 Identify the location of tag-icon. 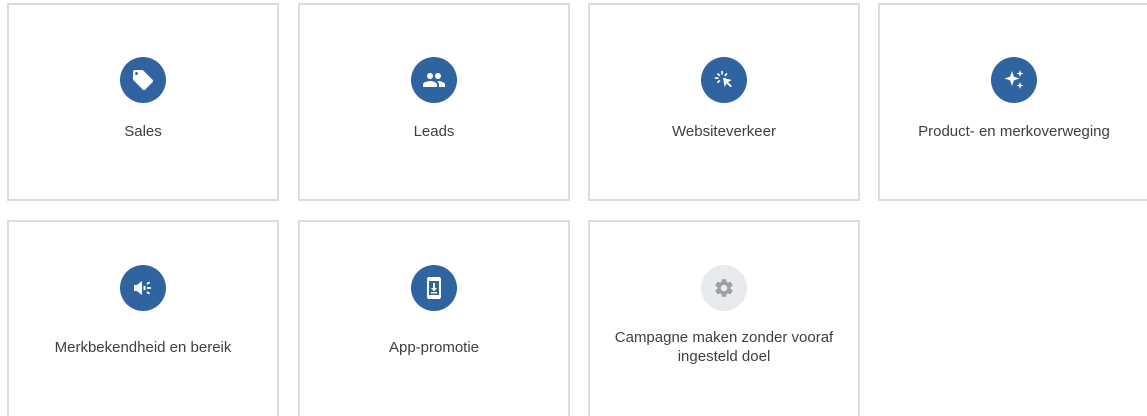
(143, 80).